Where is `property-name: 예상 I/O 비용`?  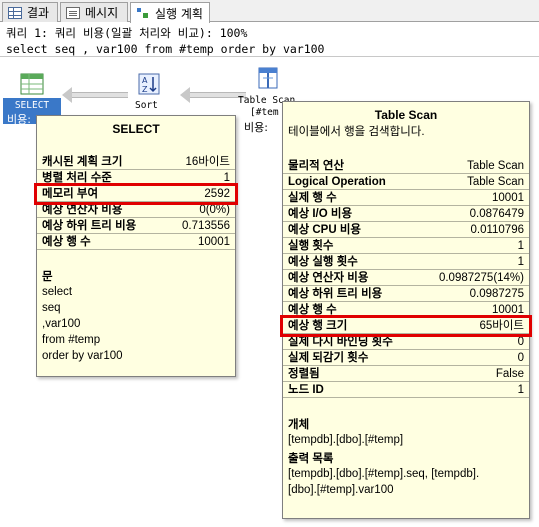 property-name: 예상 I/O 비용 is located at coordinates (320, 214).